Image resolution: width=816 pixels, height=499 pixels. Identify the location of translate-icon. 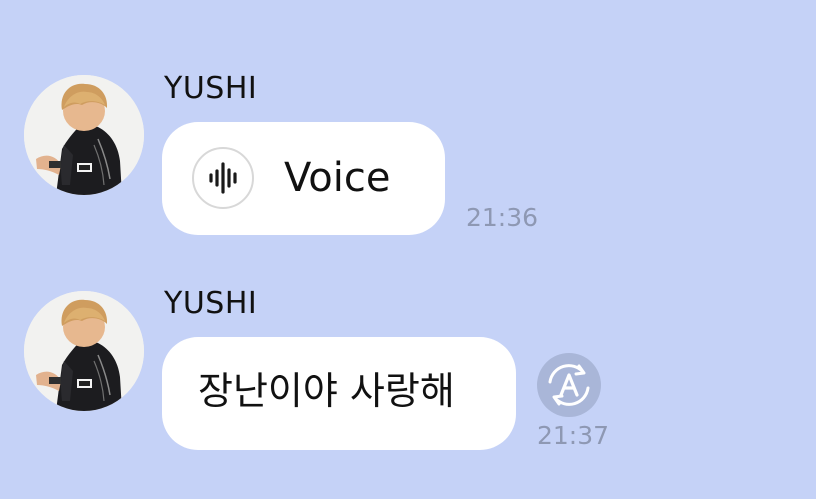
(569, 385).